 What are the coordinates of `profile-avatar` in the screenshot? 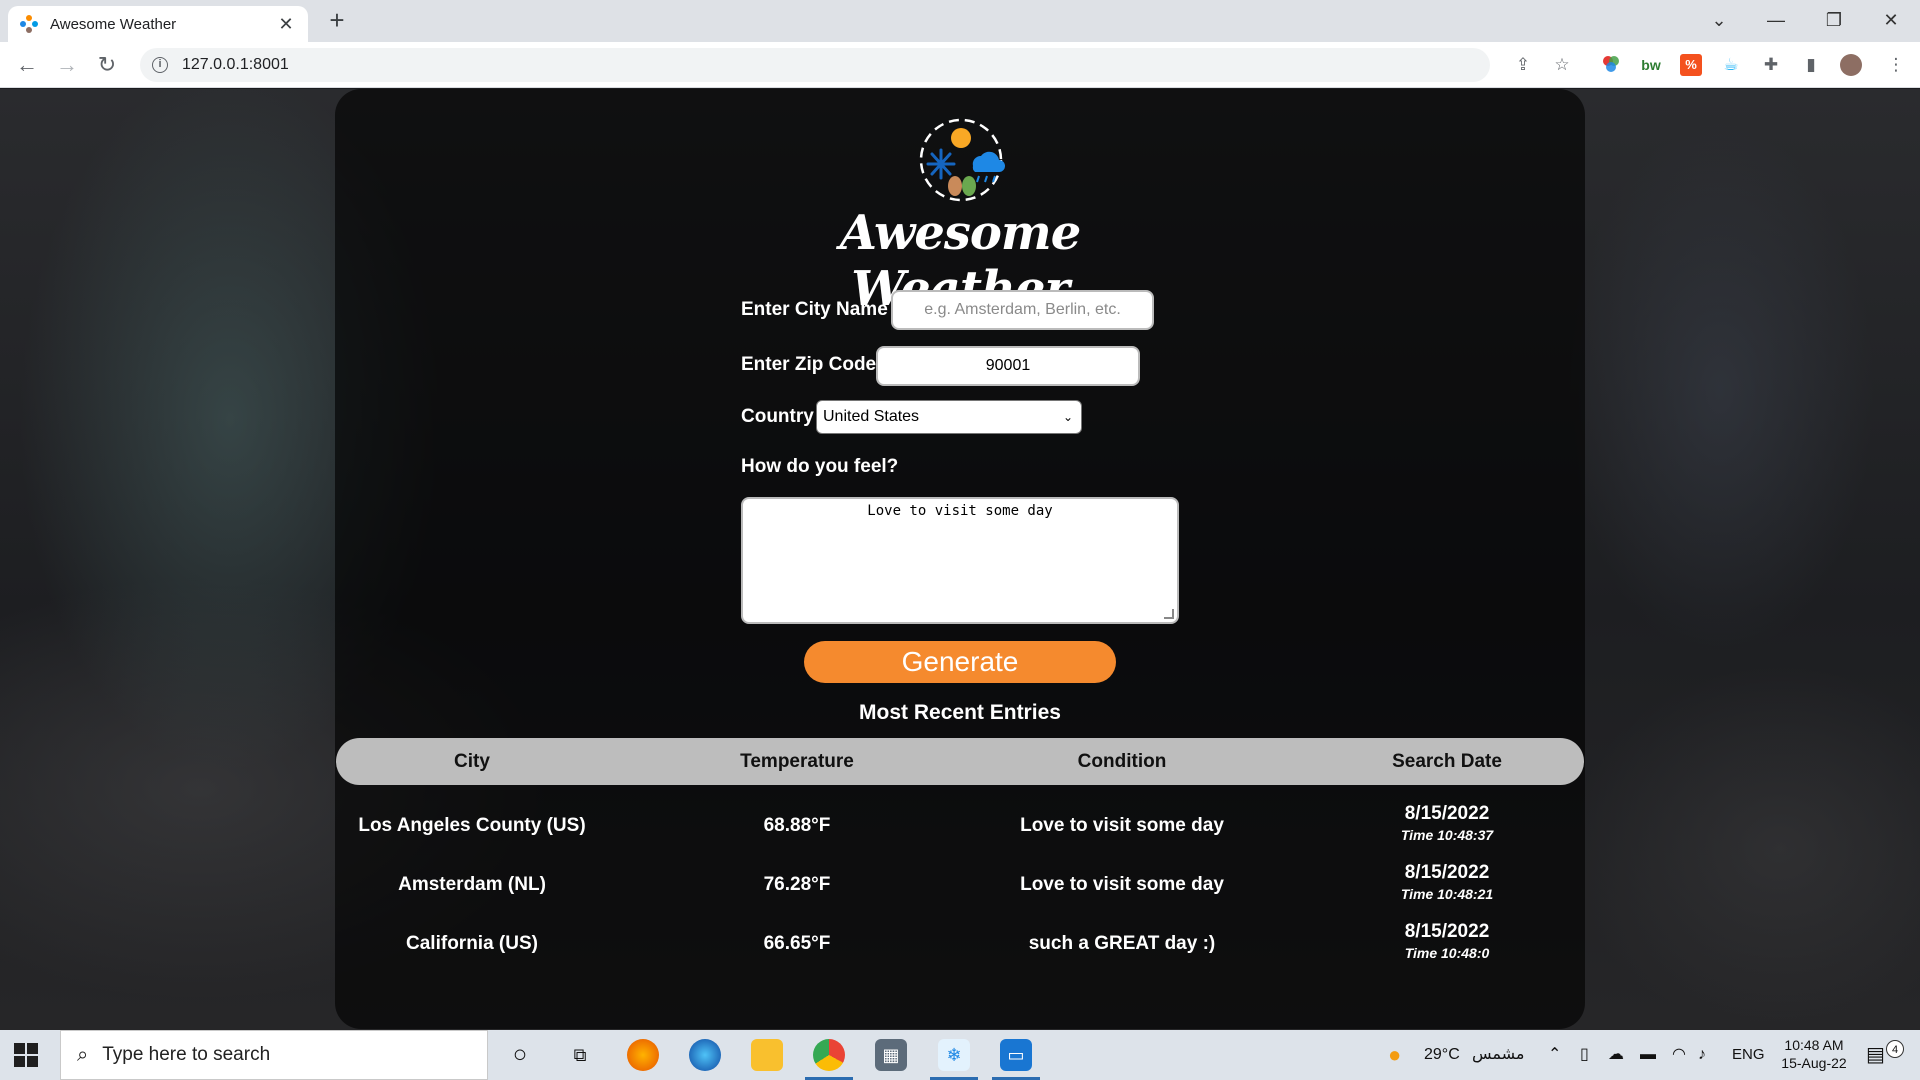 It's located at (1851, 65).